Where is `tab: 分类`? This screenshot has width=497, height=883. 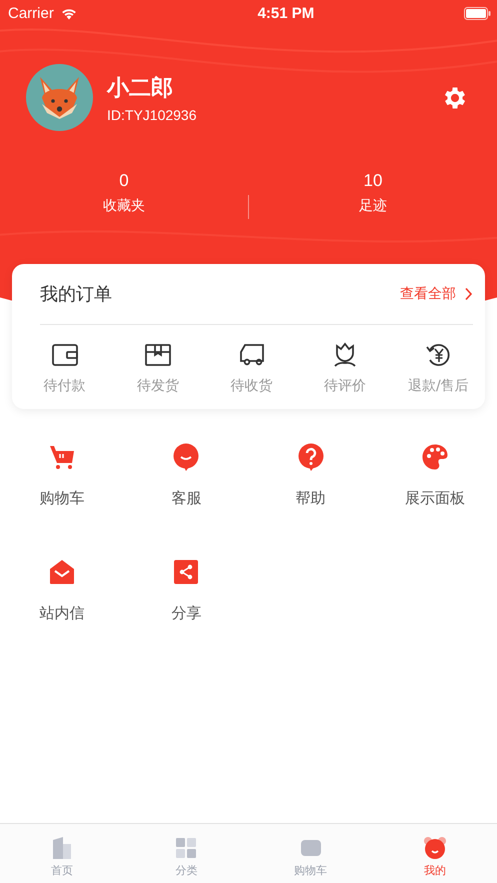 tab: 分类 is located at coordinates (186, 853).